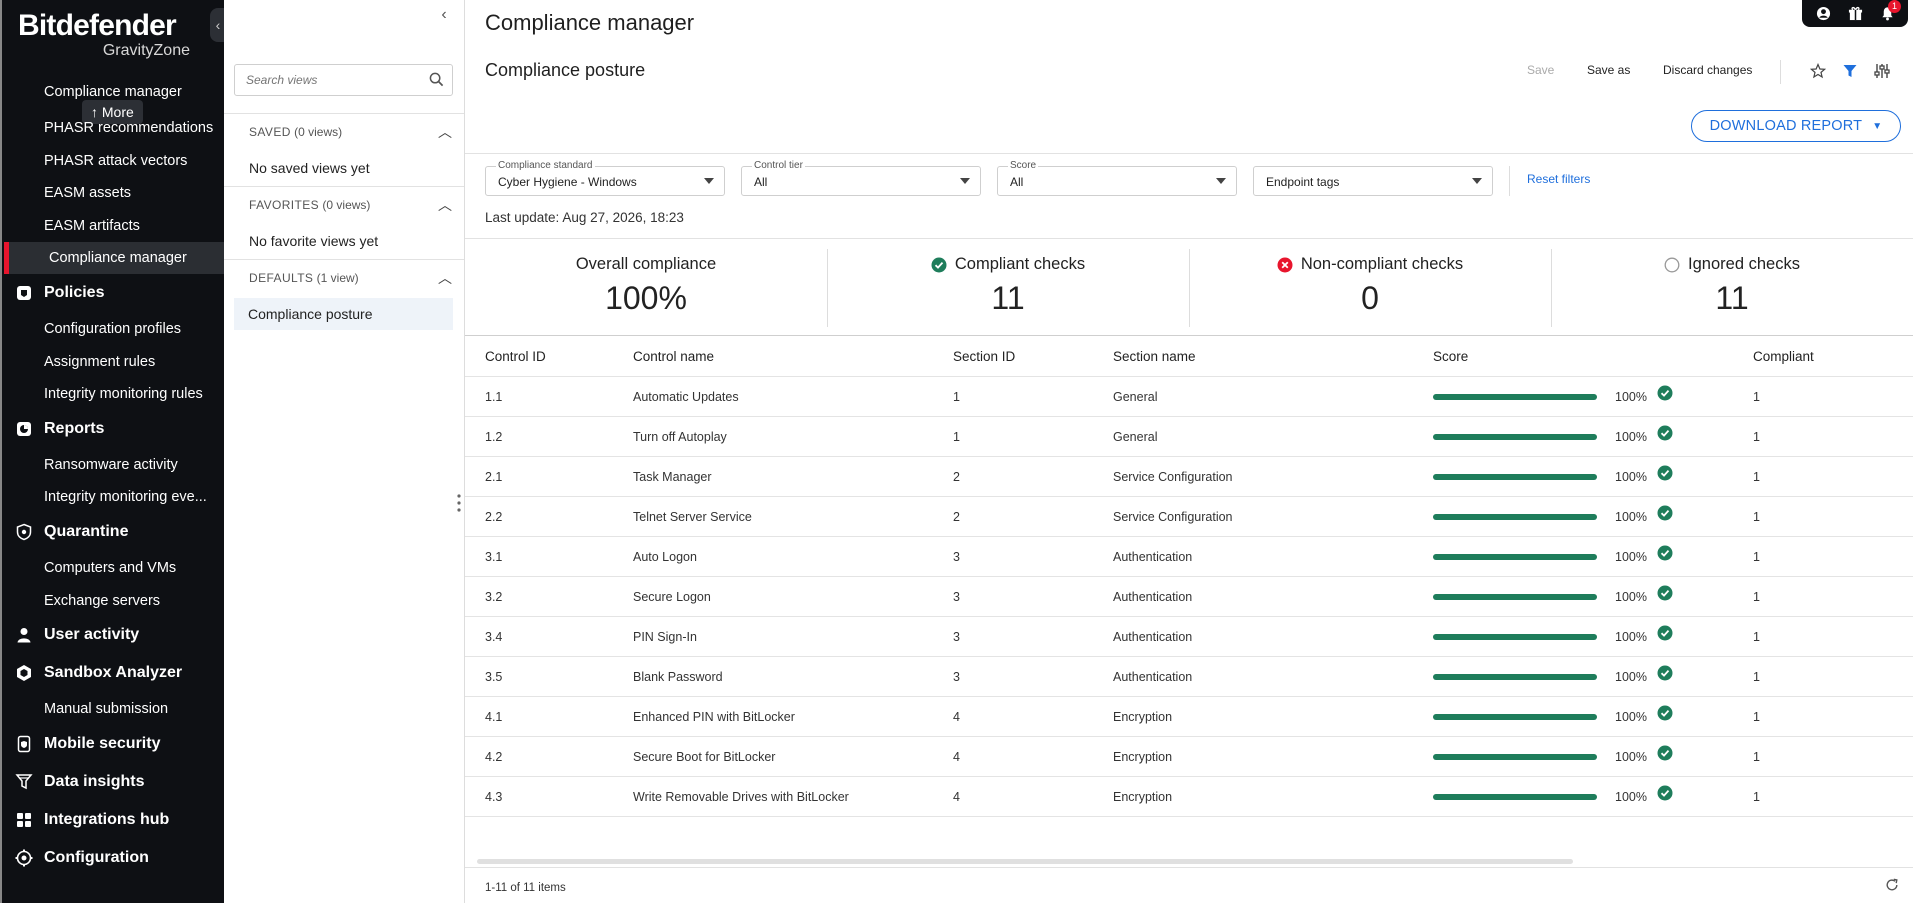  What do you see at coordinates (709, 181) in the screenshot?
I see `caret-down-icon` at bounding box center [709, 181].